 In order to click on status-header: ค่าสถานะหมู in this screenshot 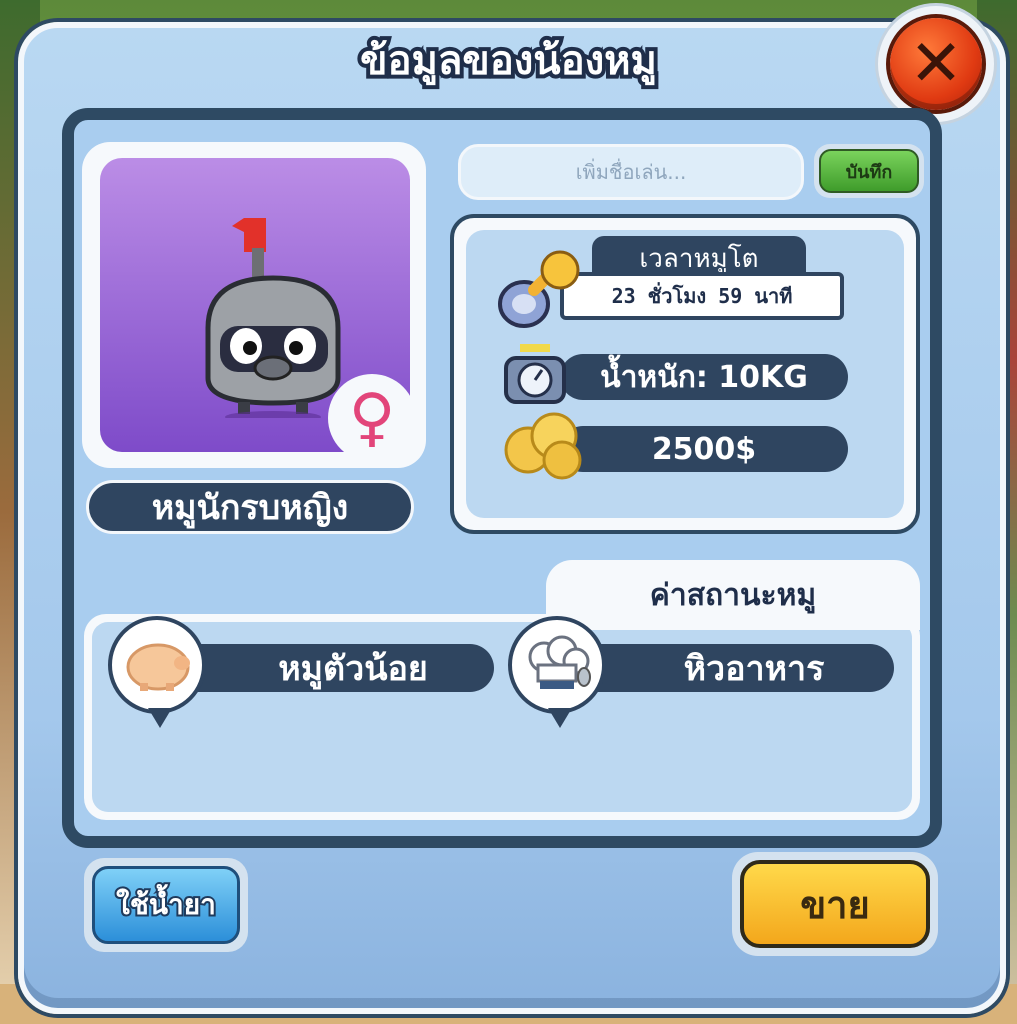, I will do `click(733, 595)`.